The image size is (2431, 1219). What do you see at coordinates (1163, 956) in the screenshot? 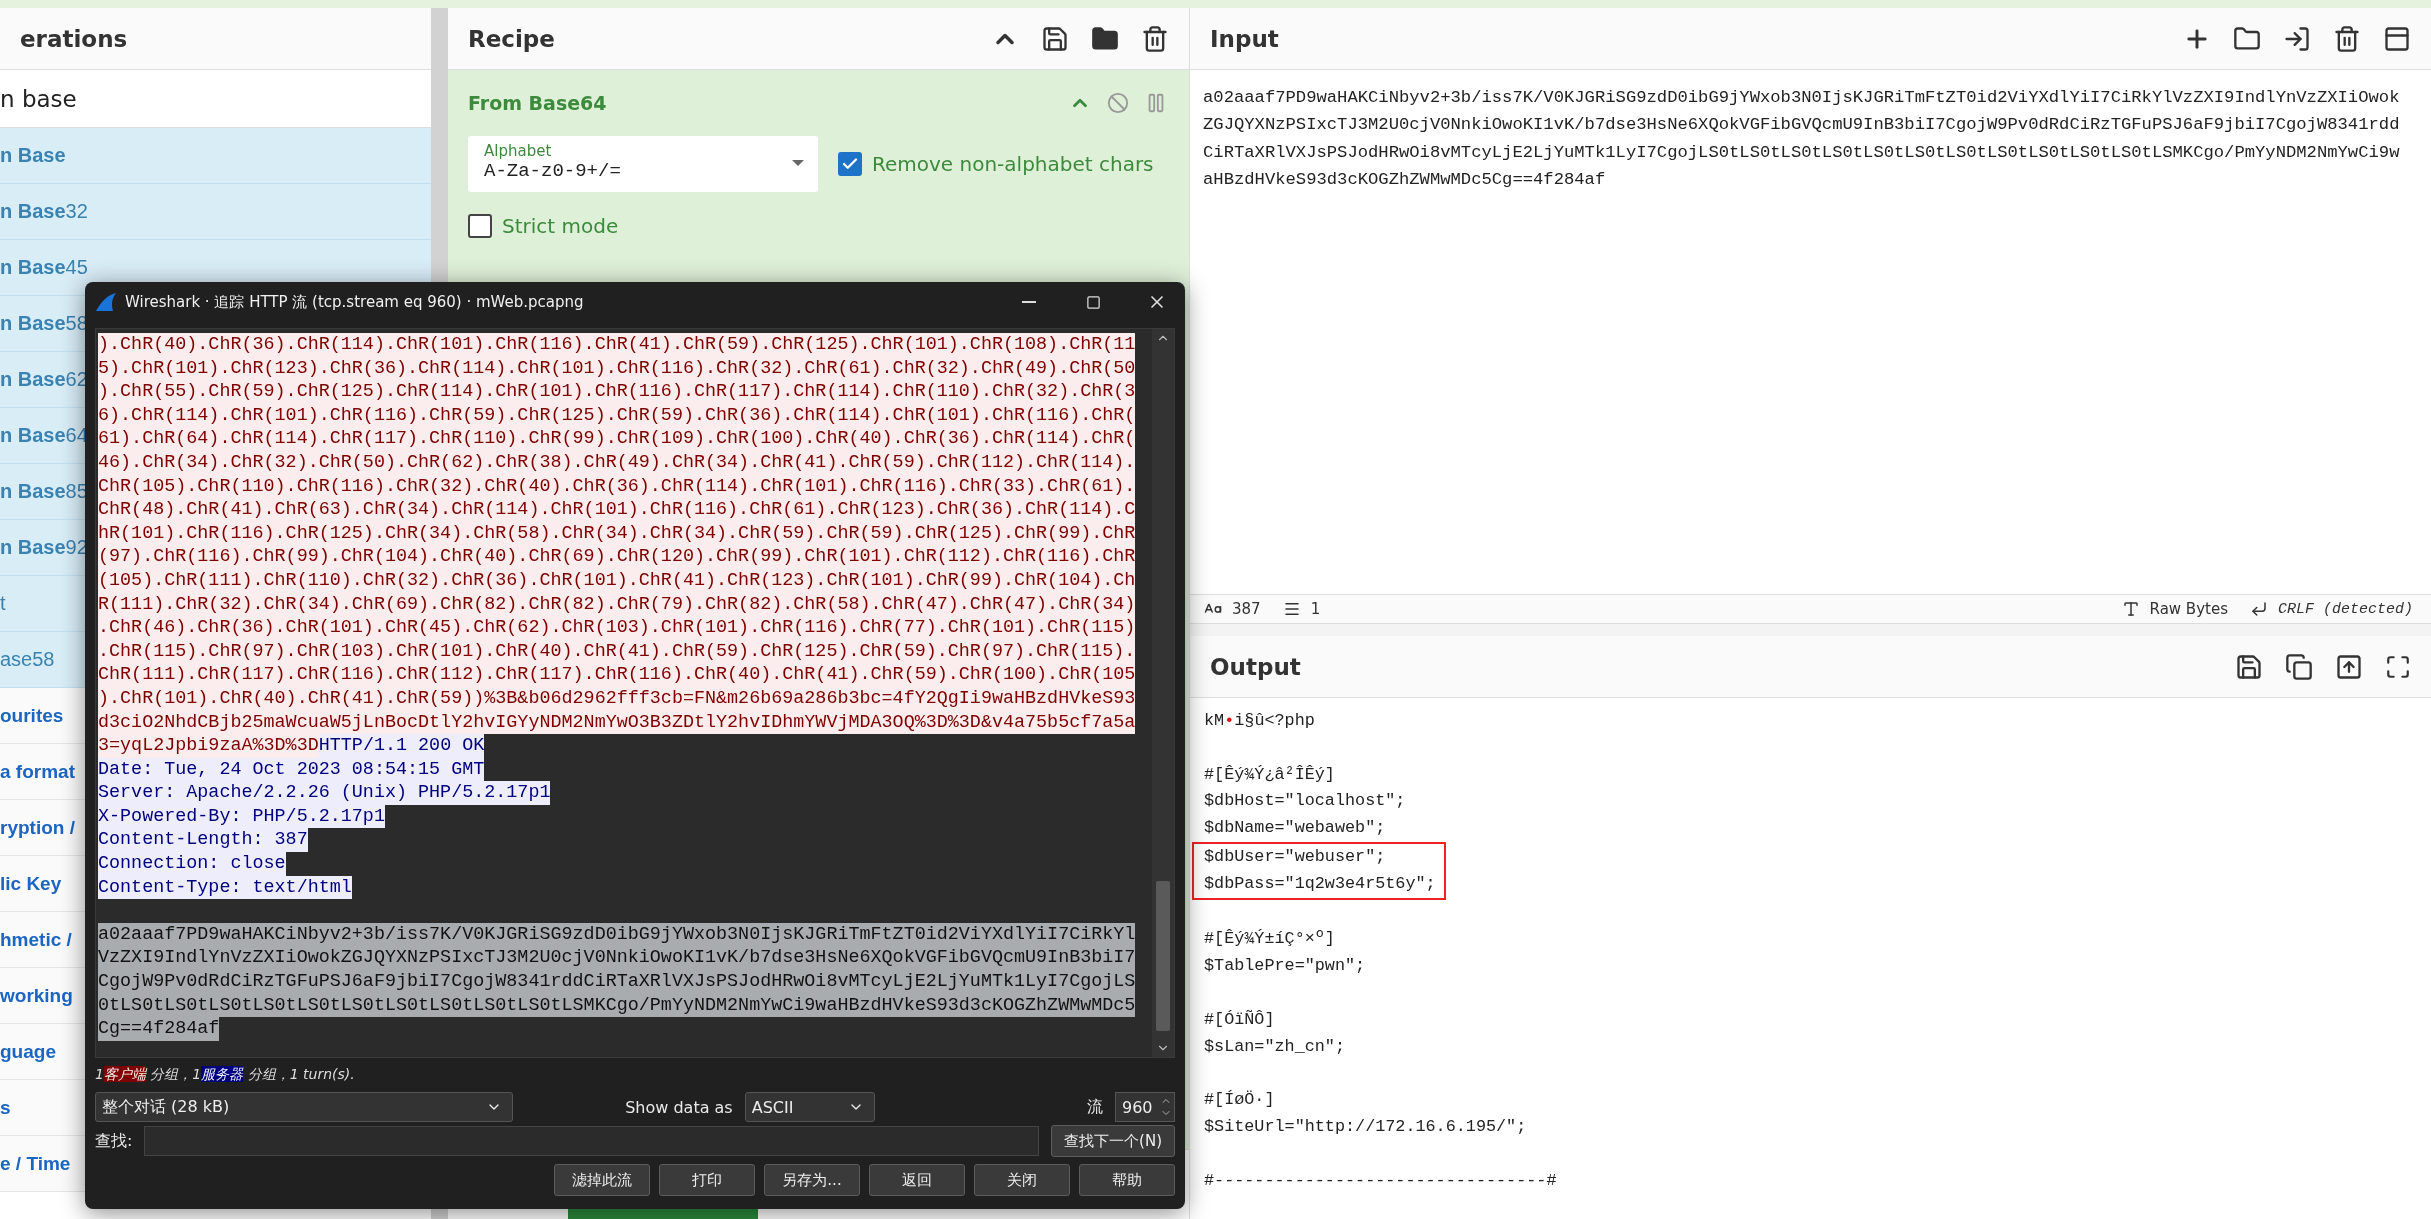
I see `scroll-thumb` at bounding box center [1163, 956].